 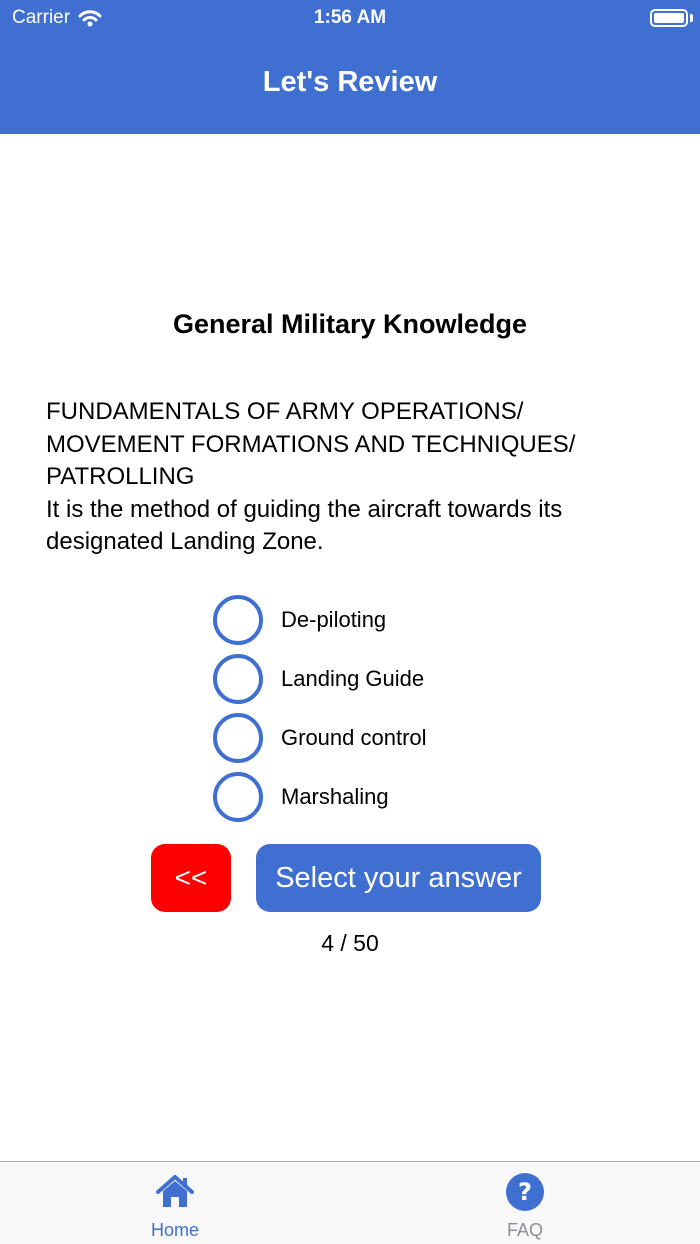 I want to click on home-icon, so click(x=175, y=1191).